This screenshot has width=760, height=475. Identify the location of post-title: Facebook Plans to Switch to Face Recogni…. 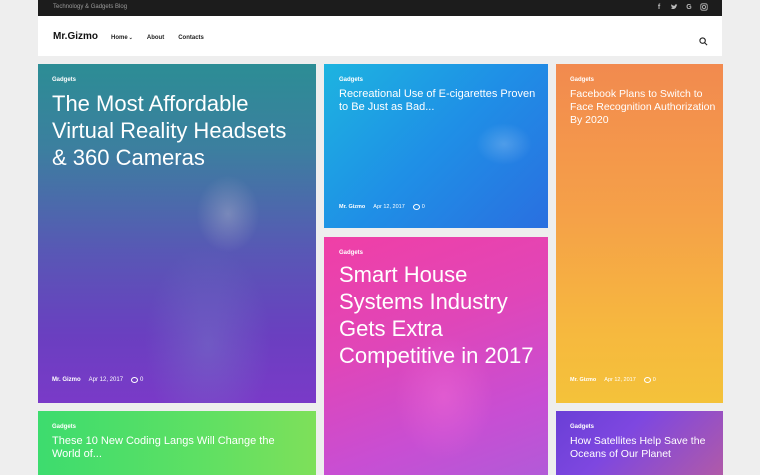
(644, 107).